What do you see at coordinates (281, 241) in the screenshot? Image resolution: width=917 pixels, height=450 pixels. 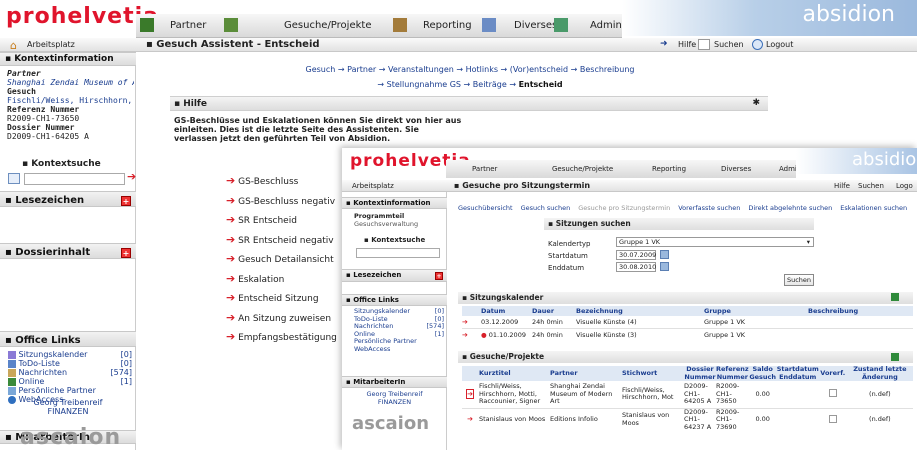 I see `action-sr-entscheid-negativ: ➔ SR Entscheid negativ` at bounding box center [281, 241].